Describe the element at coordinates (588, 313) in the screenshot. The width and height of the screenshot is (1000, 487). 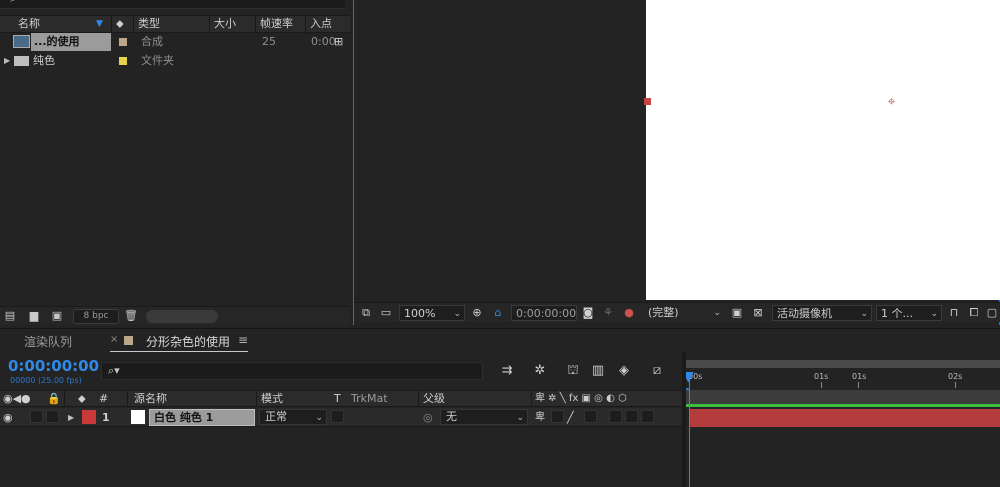
I see `camera-snapshot-icon: ◙` at that location.